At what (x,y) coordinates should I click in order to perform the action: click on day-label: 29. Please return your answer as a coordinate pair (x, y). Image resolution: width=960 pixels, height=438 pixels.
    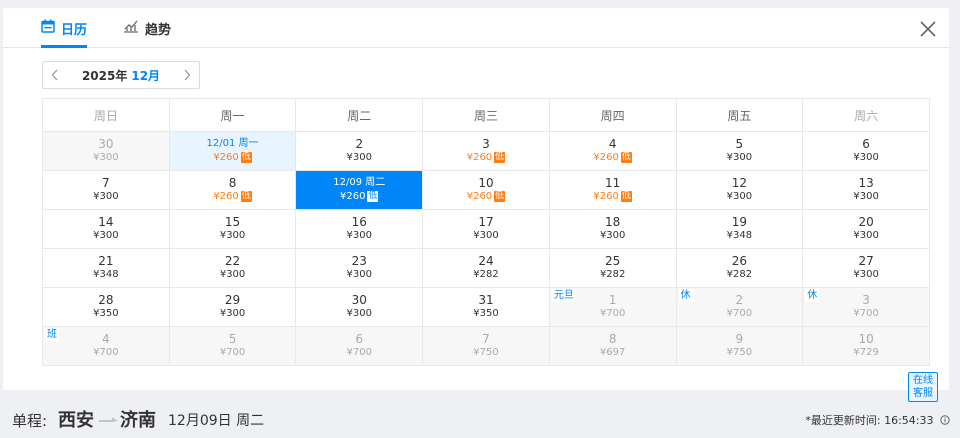
    Looking at the image, I should click on (232, 300).